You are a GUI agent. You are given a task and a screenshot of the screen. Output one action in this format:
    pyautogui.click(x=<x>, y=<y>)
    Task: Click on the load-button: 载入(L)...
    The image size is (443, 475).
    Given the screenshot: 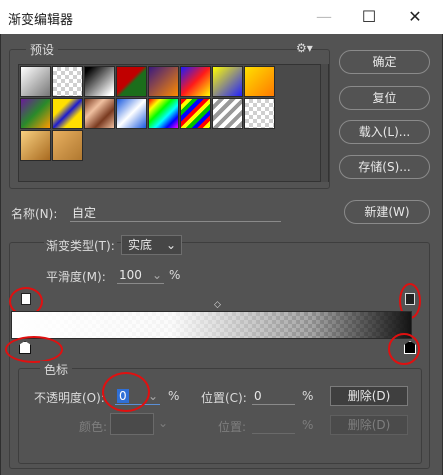 What is the action you would take?
    pyautogui.click(x=384, y=132)
    